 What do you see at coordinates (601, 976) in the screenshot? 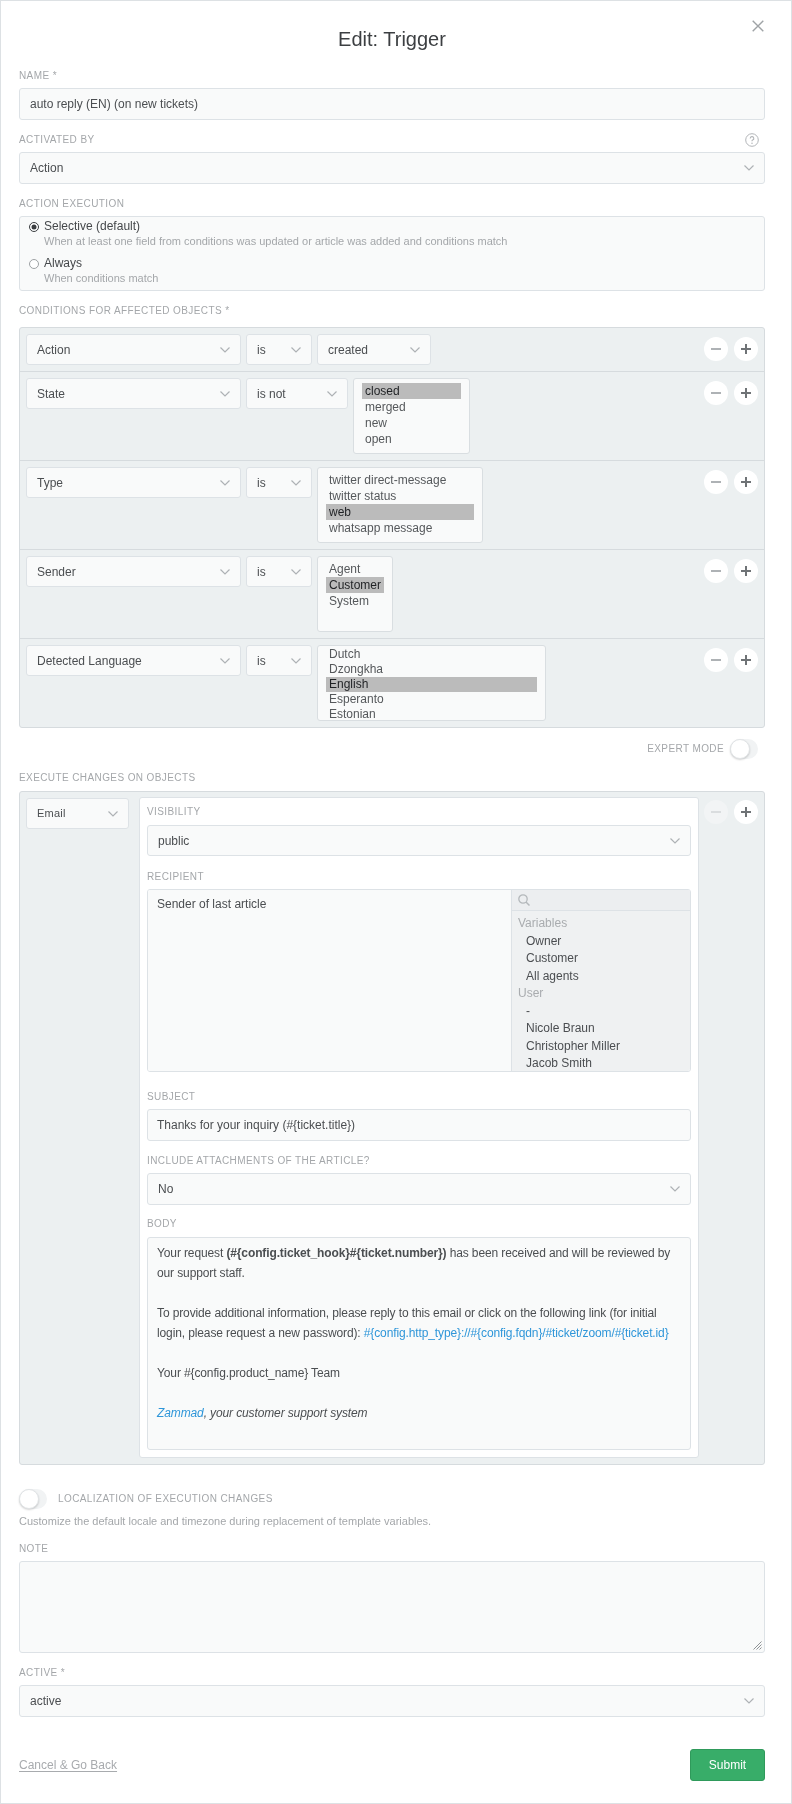
I see `picker-option: All agents` at bounding box center [601, 976].